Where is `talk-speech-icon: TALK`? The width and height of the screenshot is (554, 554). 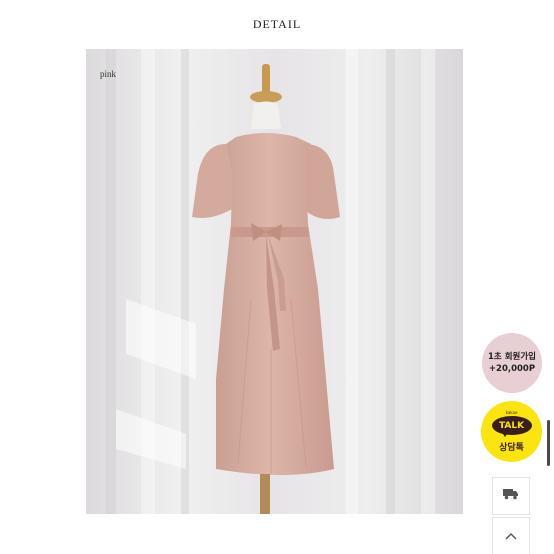 talk-speech-icon: TALK is located at coordinates (511, 427).